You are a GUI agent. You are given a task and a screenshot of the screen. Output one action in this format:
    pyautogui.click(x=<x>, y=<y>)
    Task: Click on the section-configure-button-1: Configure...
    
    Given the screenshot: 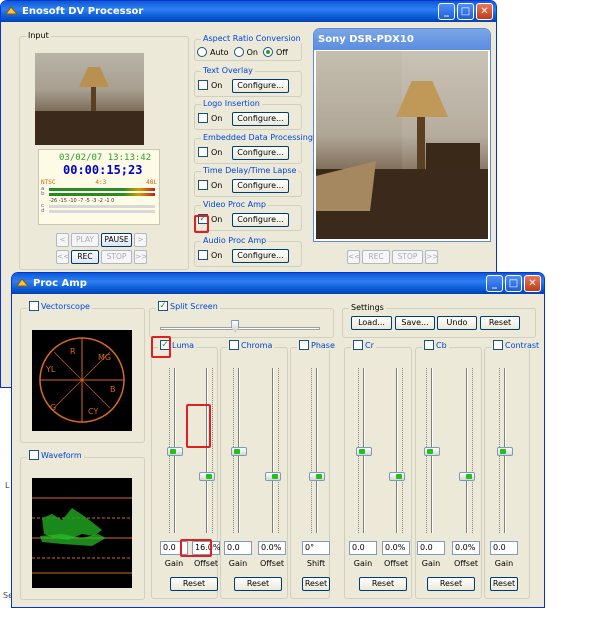 What is the action you would take?
    pyautogui.click(x=260, y=119)
    